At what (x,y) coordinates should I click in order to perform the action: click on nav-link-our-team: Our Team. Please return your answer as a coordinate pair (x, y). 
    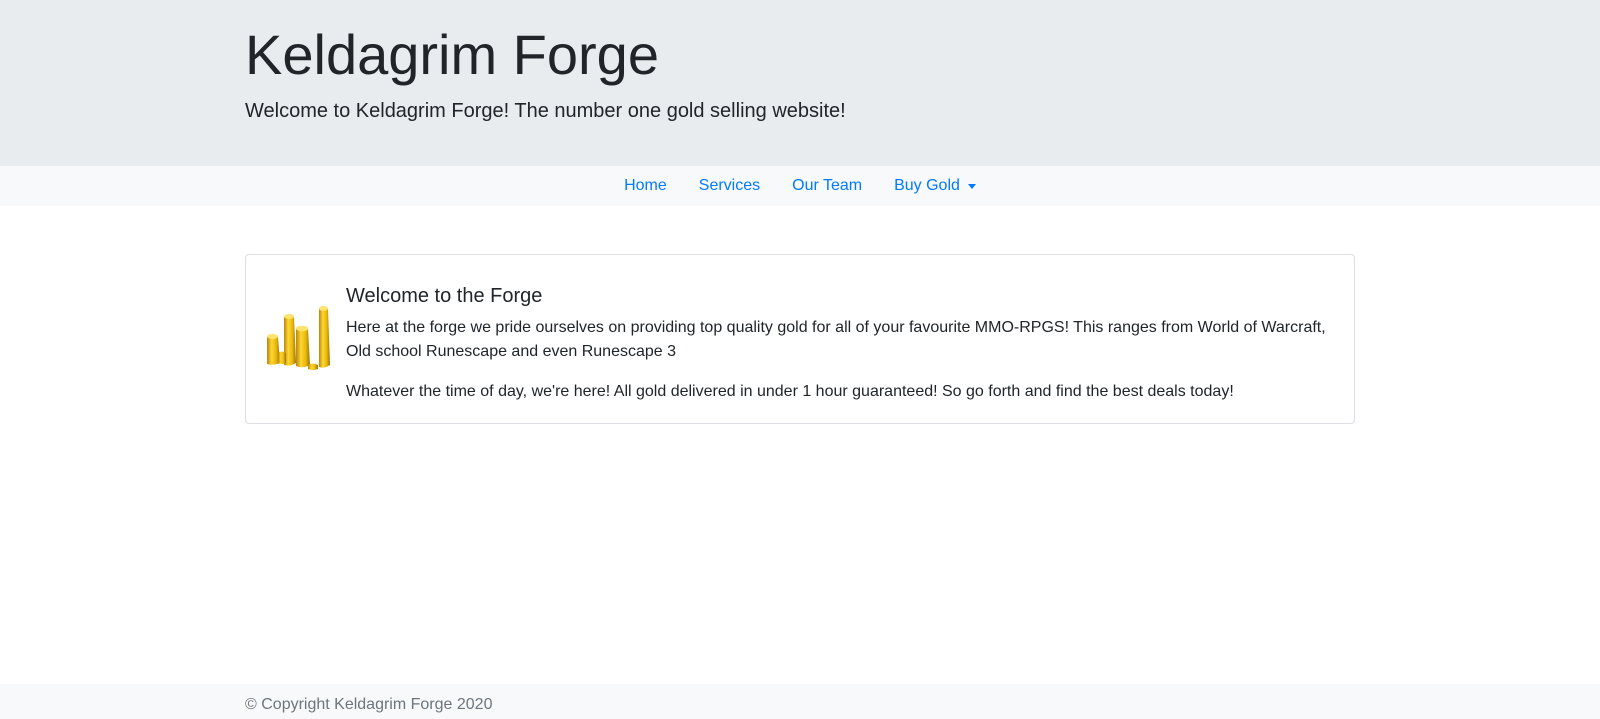
    Looking at the image, I should click on (827, 186).